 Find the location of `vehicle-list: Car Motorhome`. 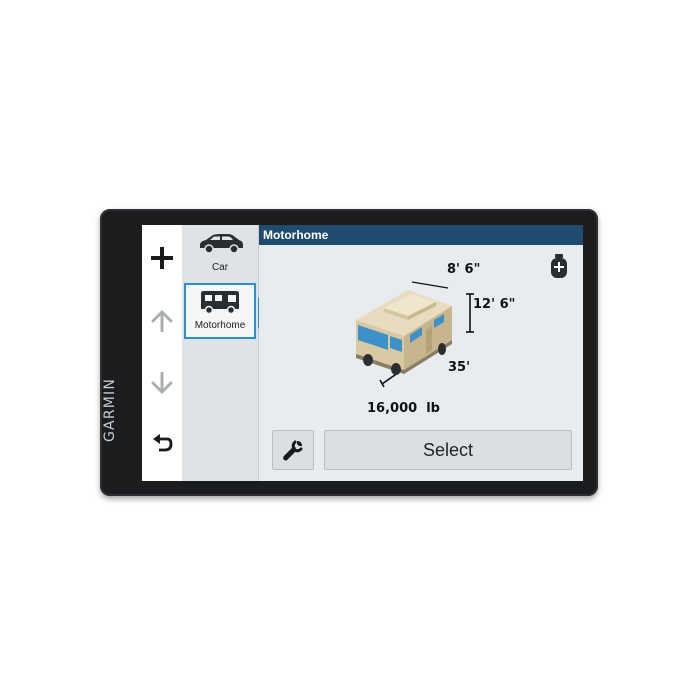

vehicle-list: Car Motorhome is located at coordinates (220, 353).